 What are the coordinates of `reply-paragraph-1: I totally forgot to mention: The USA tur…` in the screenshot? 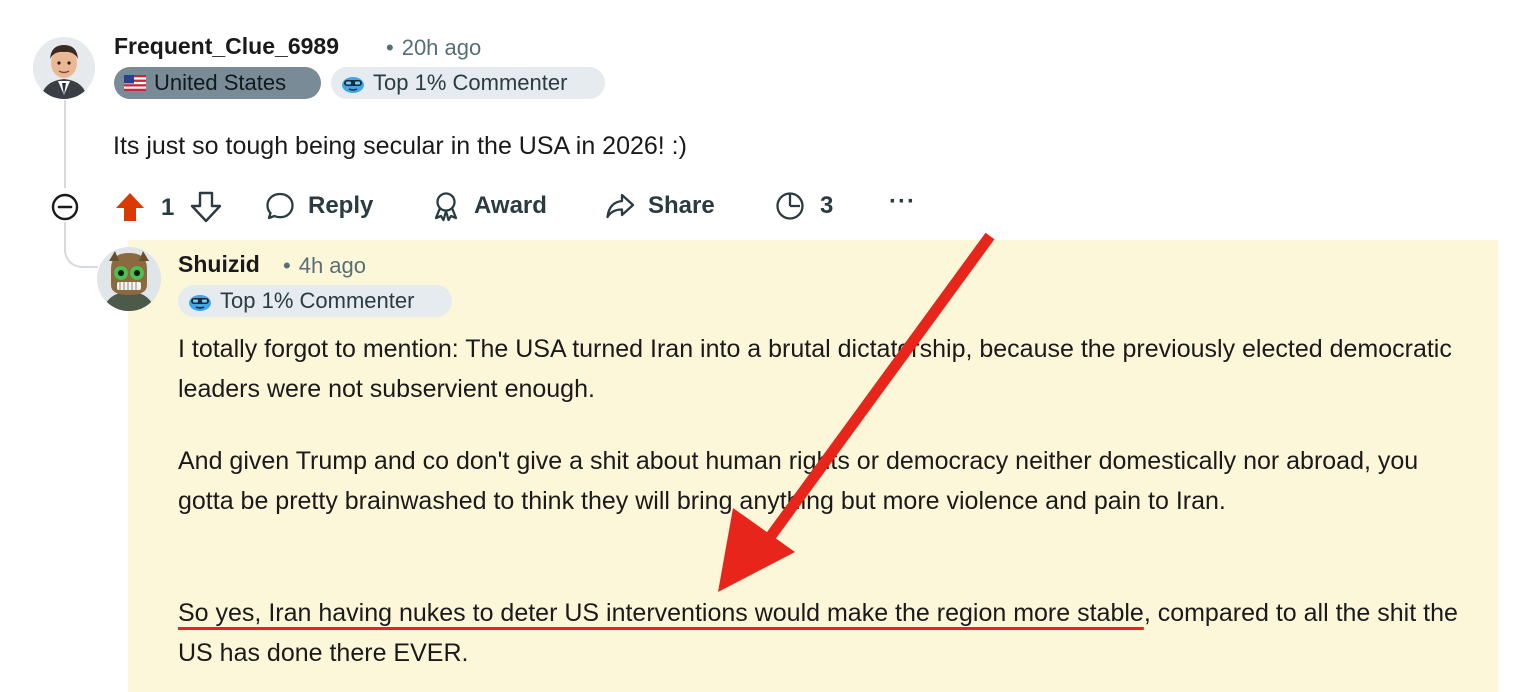 It's located at (815, 369).